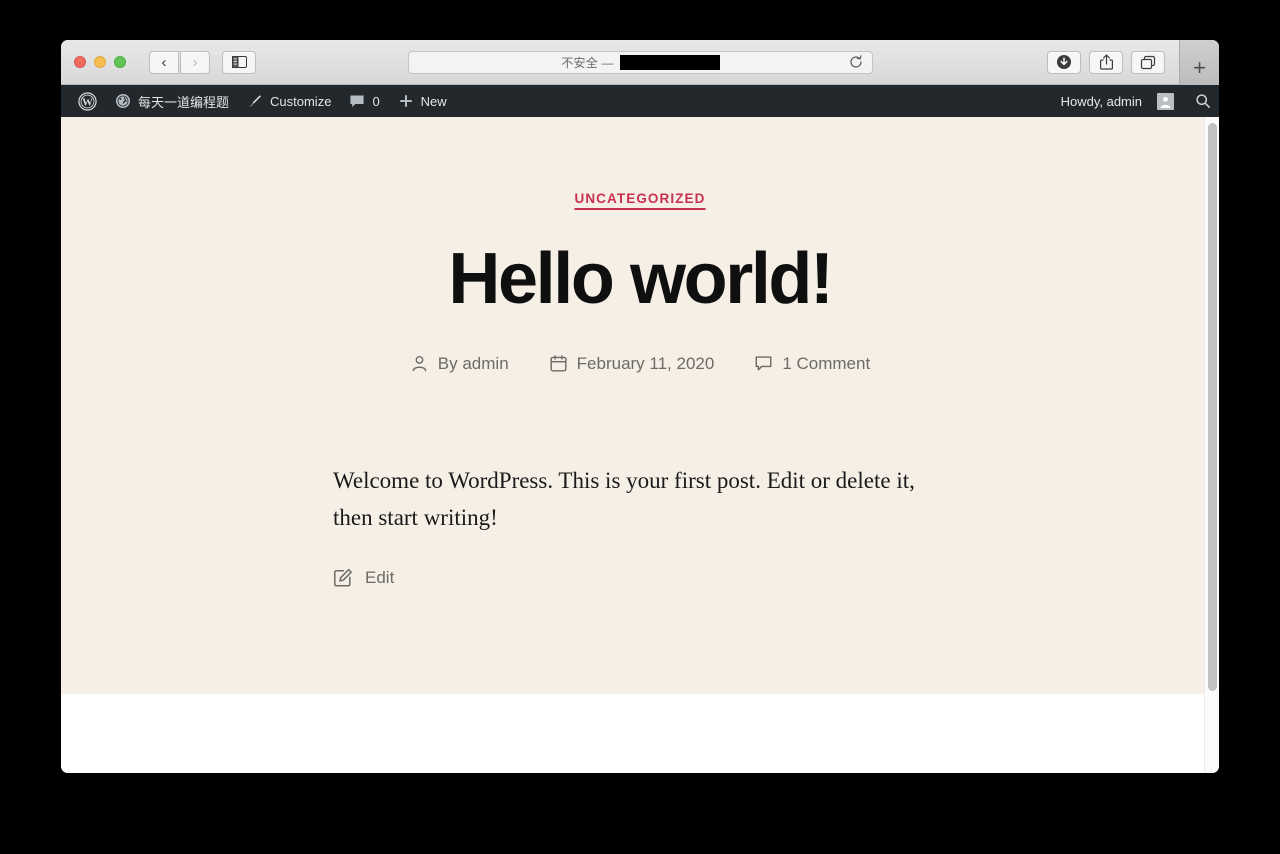 This screenshot has width=1280, height=854. I want to click on redacted-url, so click(669, 62).